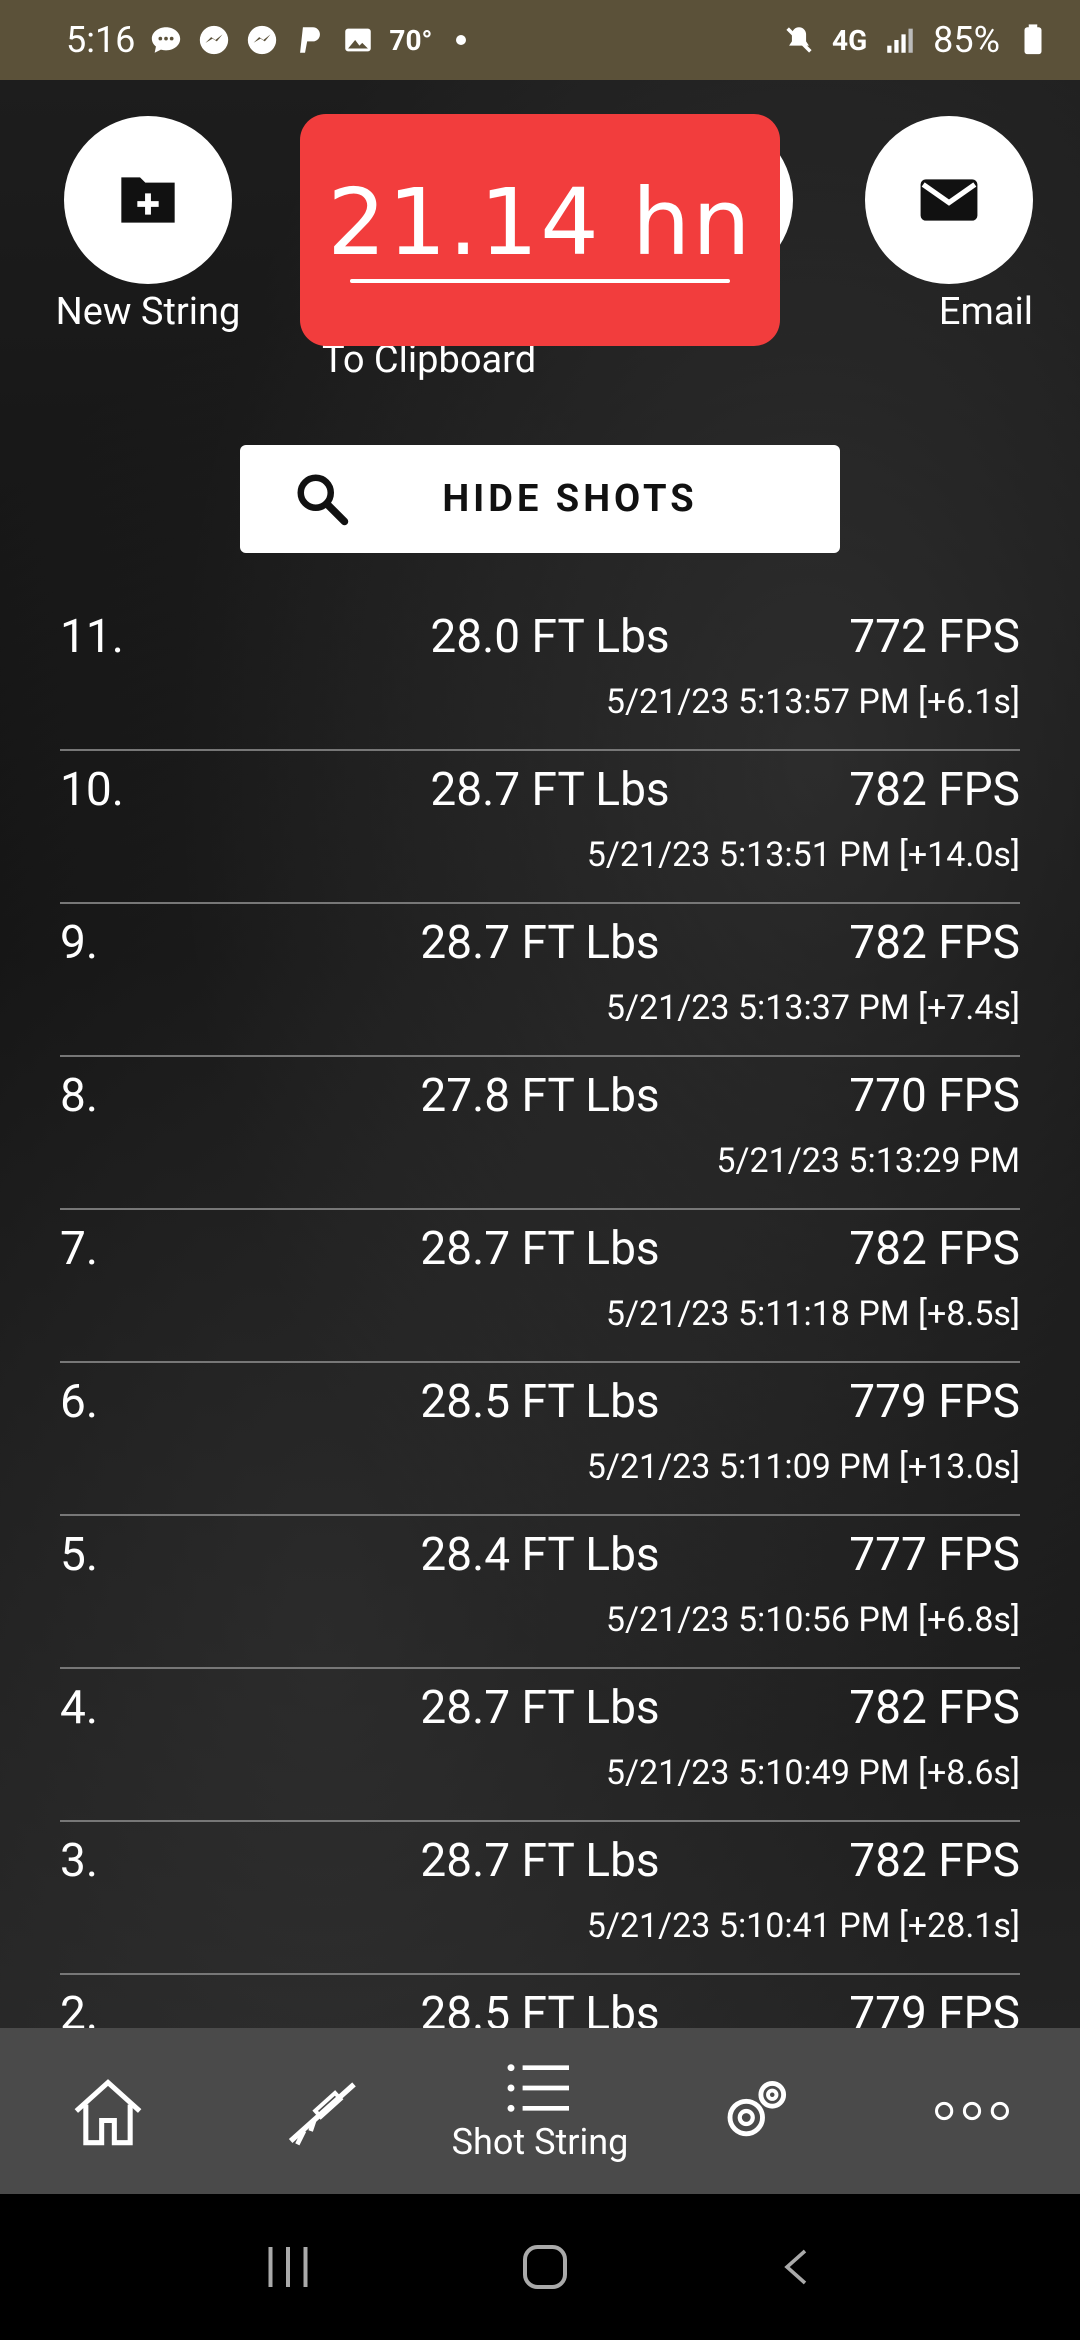 Image resolution: width=1080 pixels, height=2340 pixels. What do you see at coordinates (757, 2108) in the screenshot?
I see `gears-icon` at bounding box center [757, 2108].